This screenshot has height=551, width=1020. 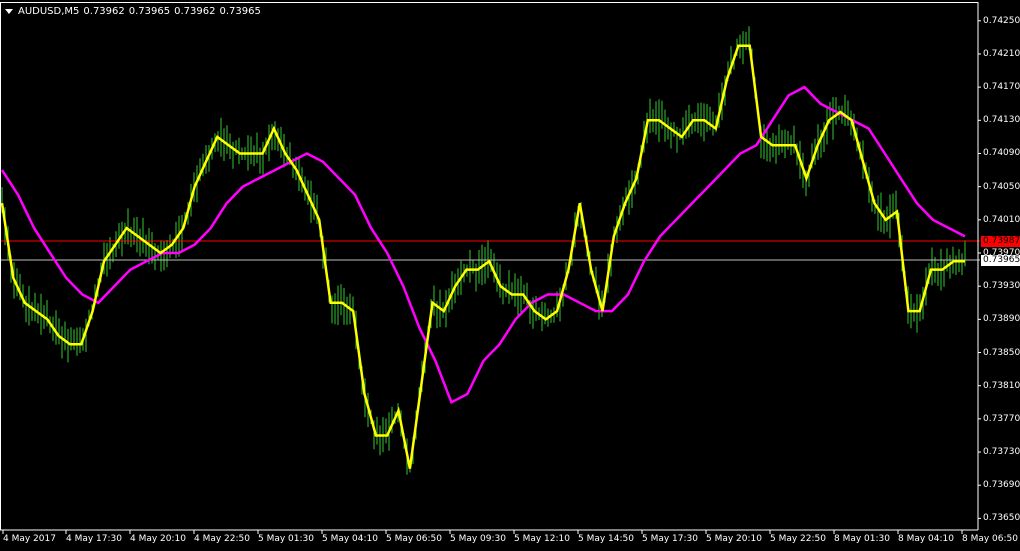 What do you see at coordinates (1001, 452) in the screenshot?
I see `price-axis-label: 0.73730` at bounding box center [1001, 452].